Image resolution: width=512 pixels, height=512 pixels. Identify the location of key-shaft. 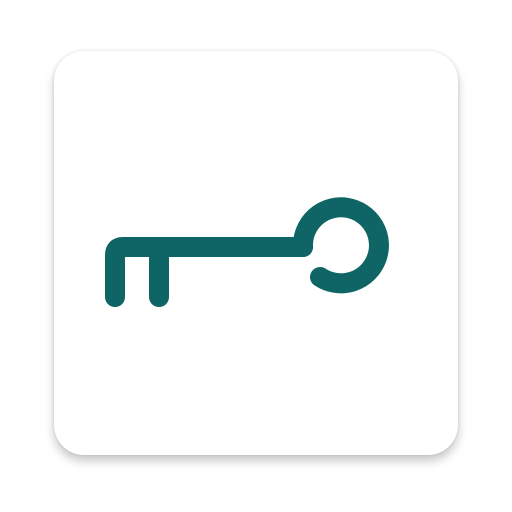
(209, 272).